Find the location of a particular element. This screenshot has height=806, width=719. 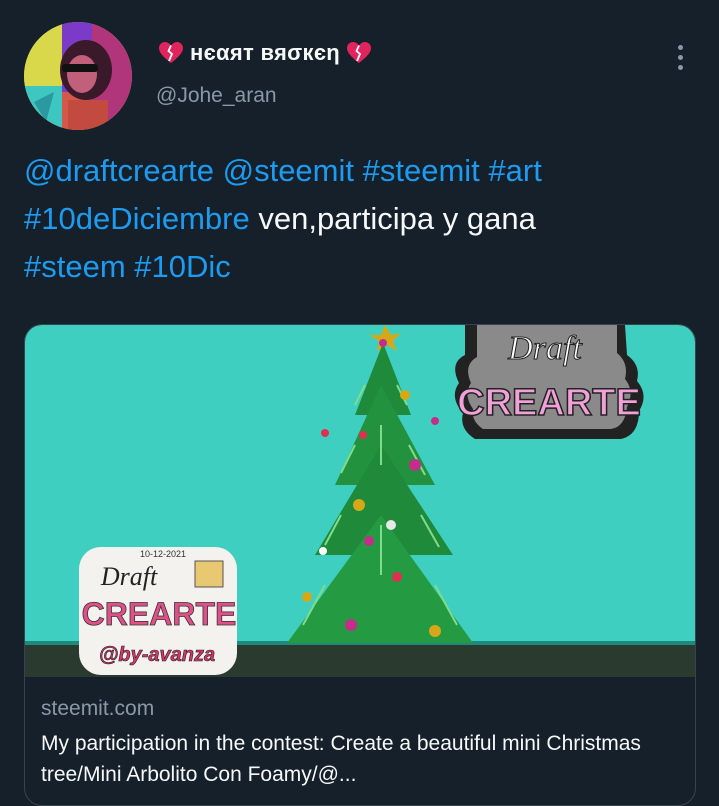

big-sign-line1: Draft is located at coordinates (545, 348).